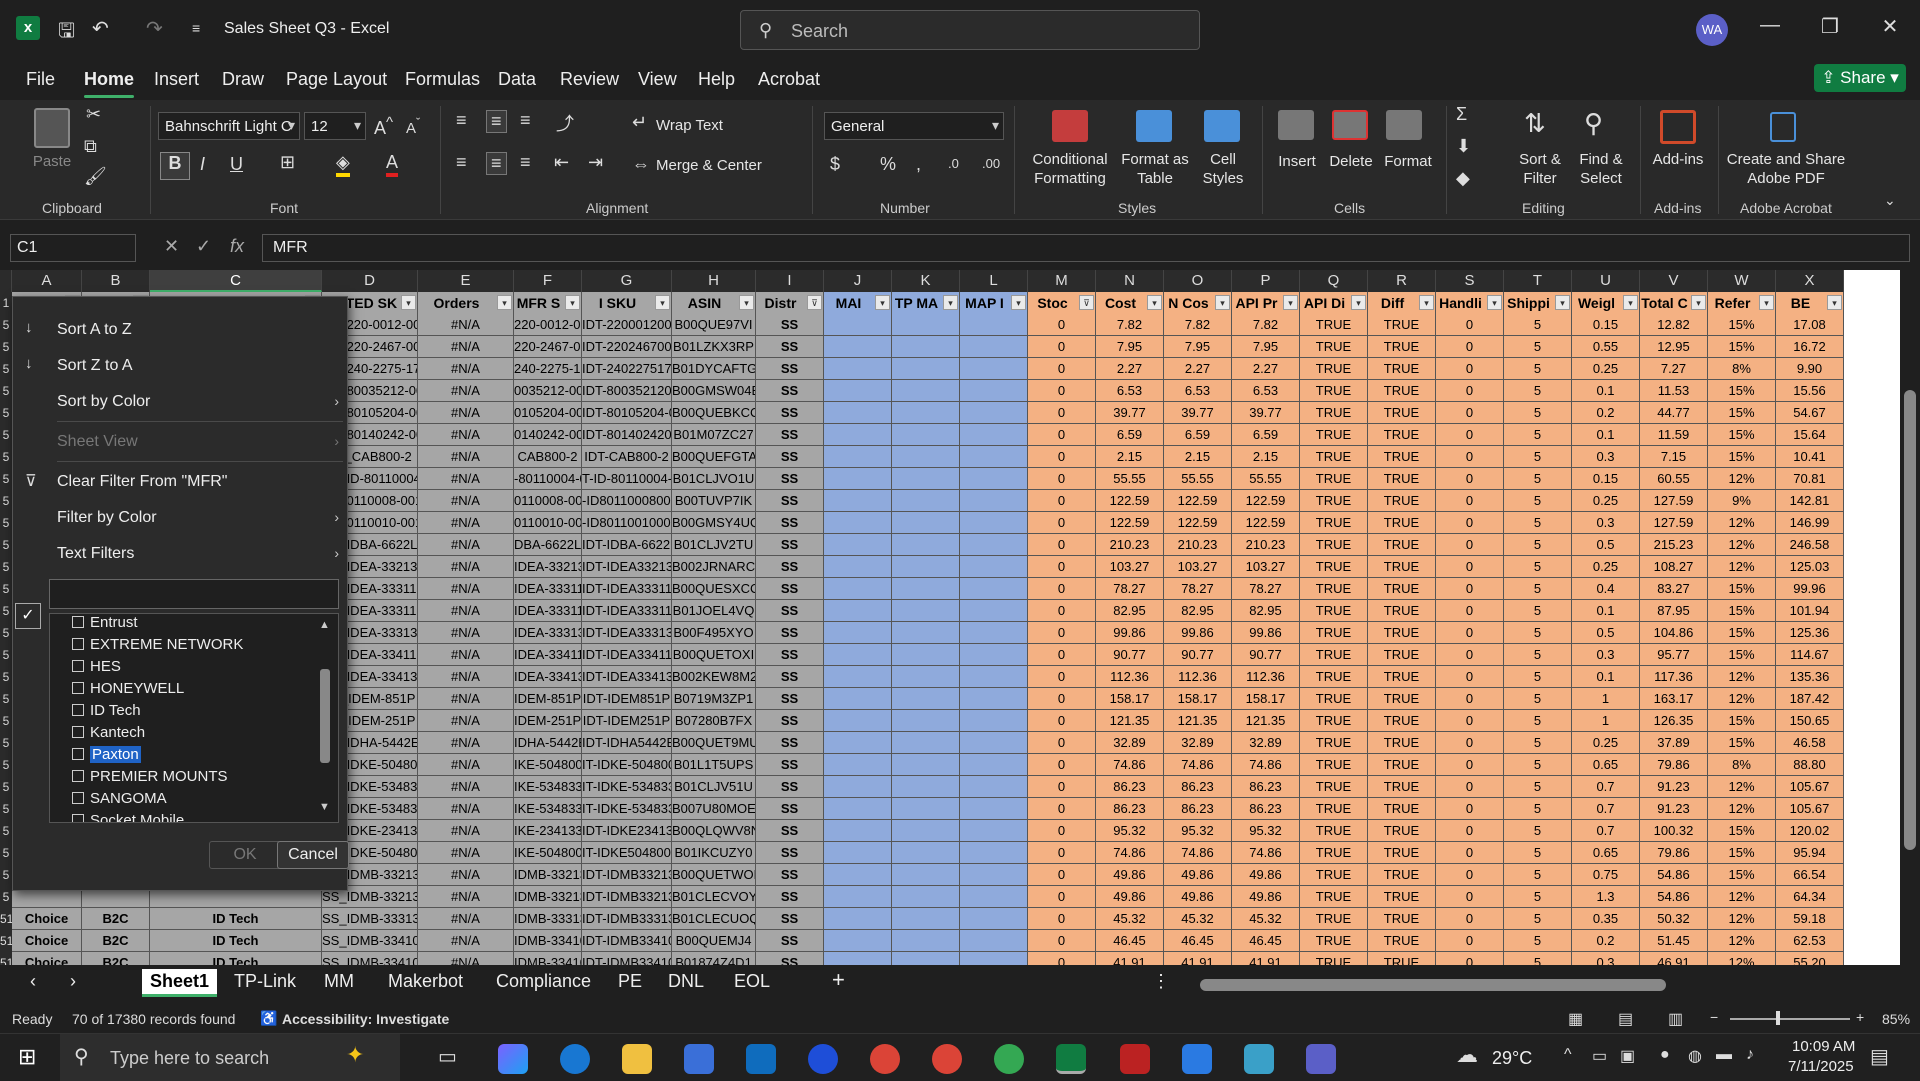 Image resolution: width=1920 pixels, height=1081 pixels. What do you see at coordinates (1198, 655) in the screenshot?
I see `table-cell: 90.77` at bounding box center [1198, 655].